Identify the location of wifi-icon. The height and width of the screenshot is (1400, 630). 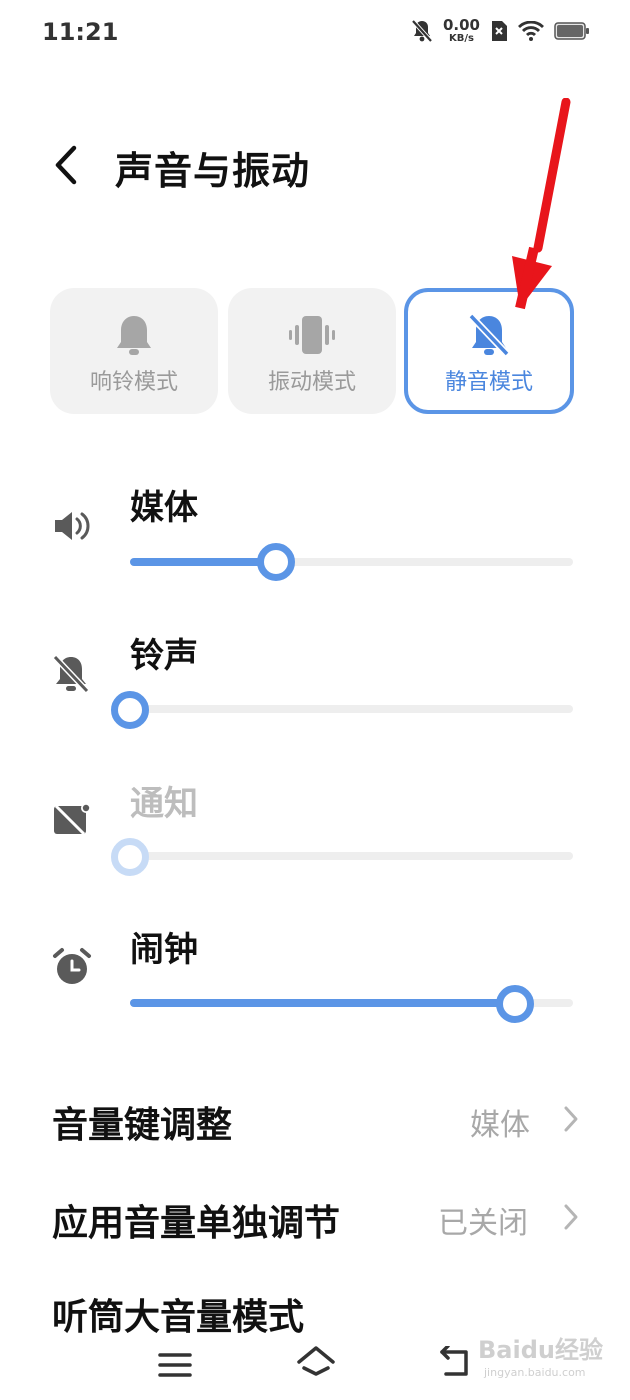
(531, 31).